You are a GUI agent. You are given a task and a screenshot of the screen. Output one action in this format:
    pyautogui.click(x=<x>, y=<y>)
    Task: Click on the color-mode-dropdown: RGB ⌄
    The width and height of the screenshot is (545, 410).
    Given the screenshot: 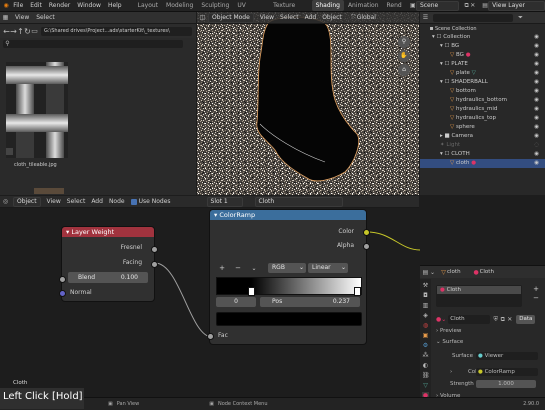 What is the action you would take?
    pyautogui.click(x=287, y=268)
    